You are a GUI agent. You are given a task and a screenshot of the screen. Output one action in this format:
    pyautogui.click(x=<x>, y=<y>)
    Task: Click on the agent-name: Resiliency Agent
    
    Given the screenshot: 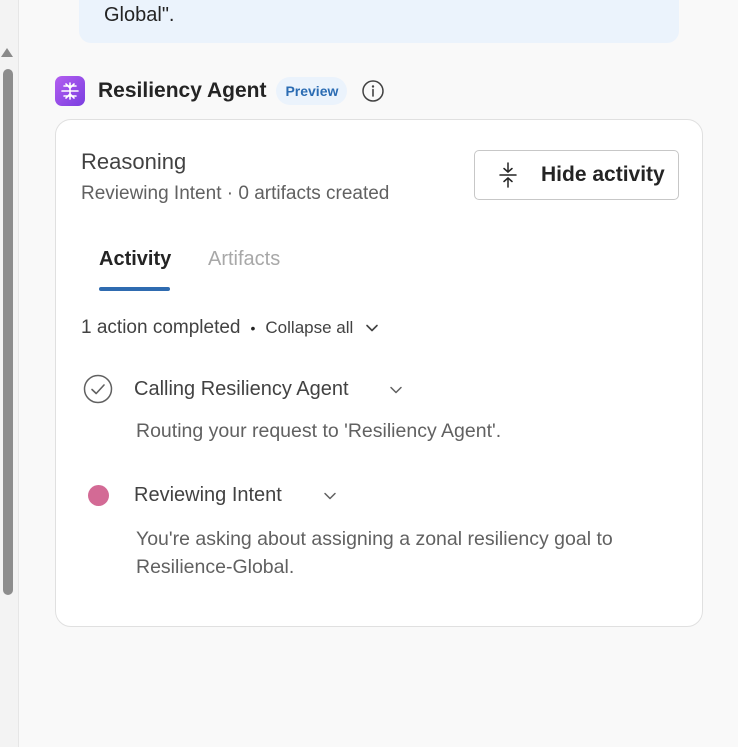 What is the action you would take?
    pyautogui.click(x=182, y=90)
    